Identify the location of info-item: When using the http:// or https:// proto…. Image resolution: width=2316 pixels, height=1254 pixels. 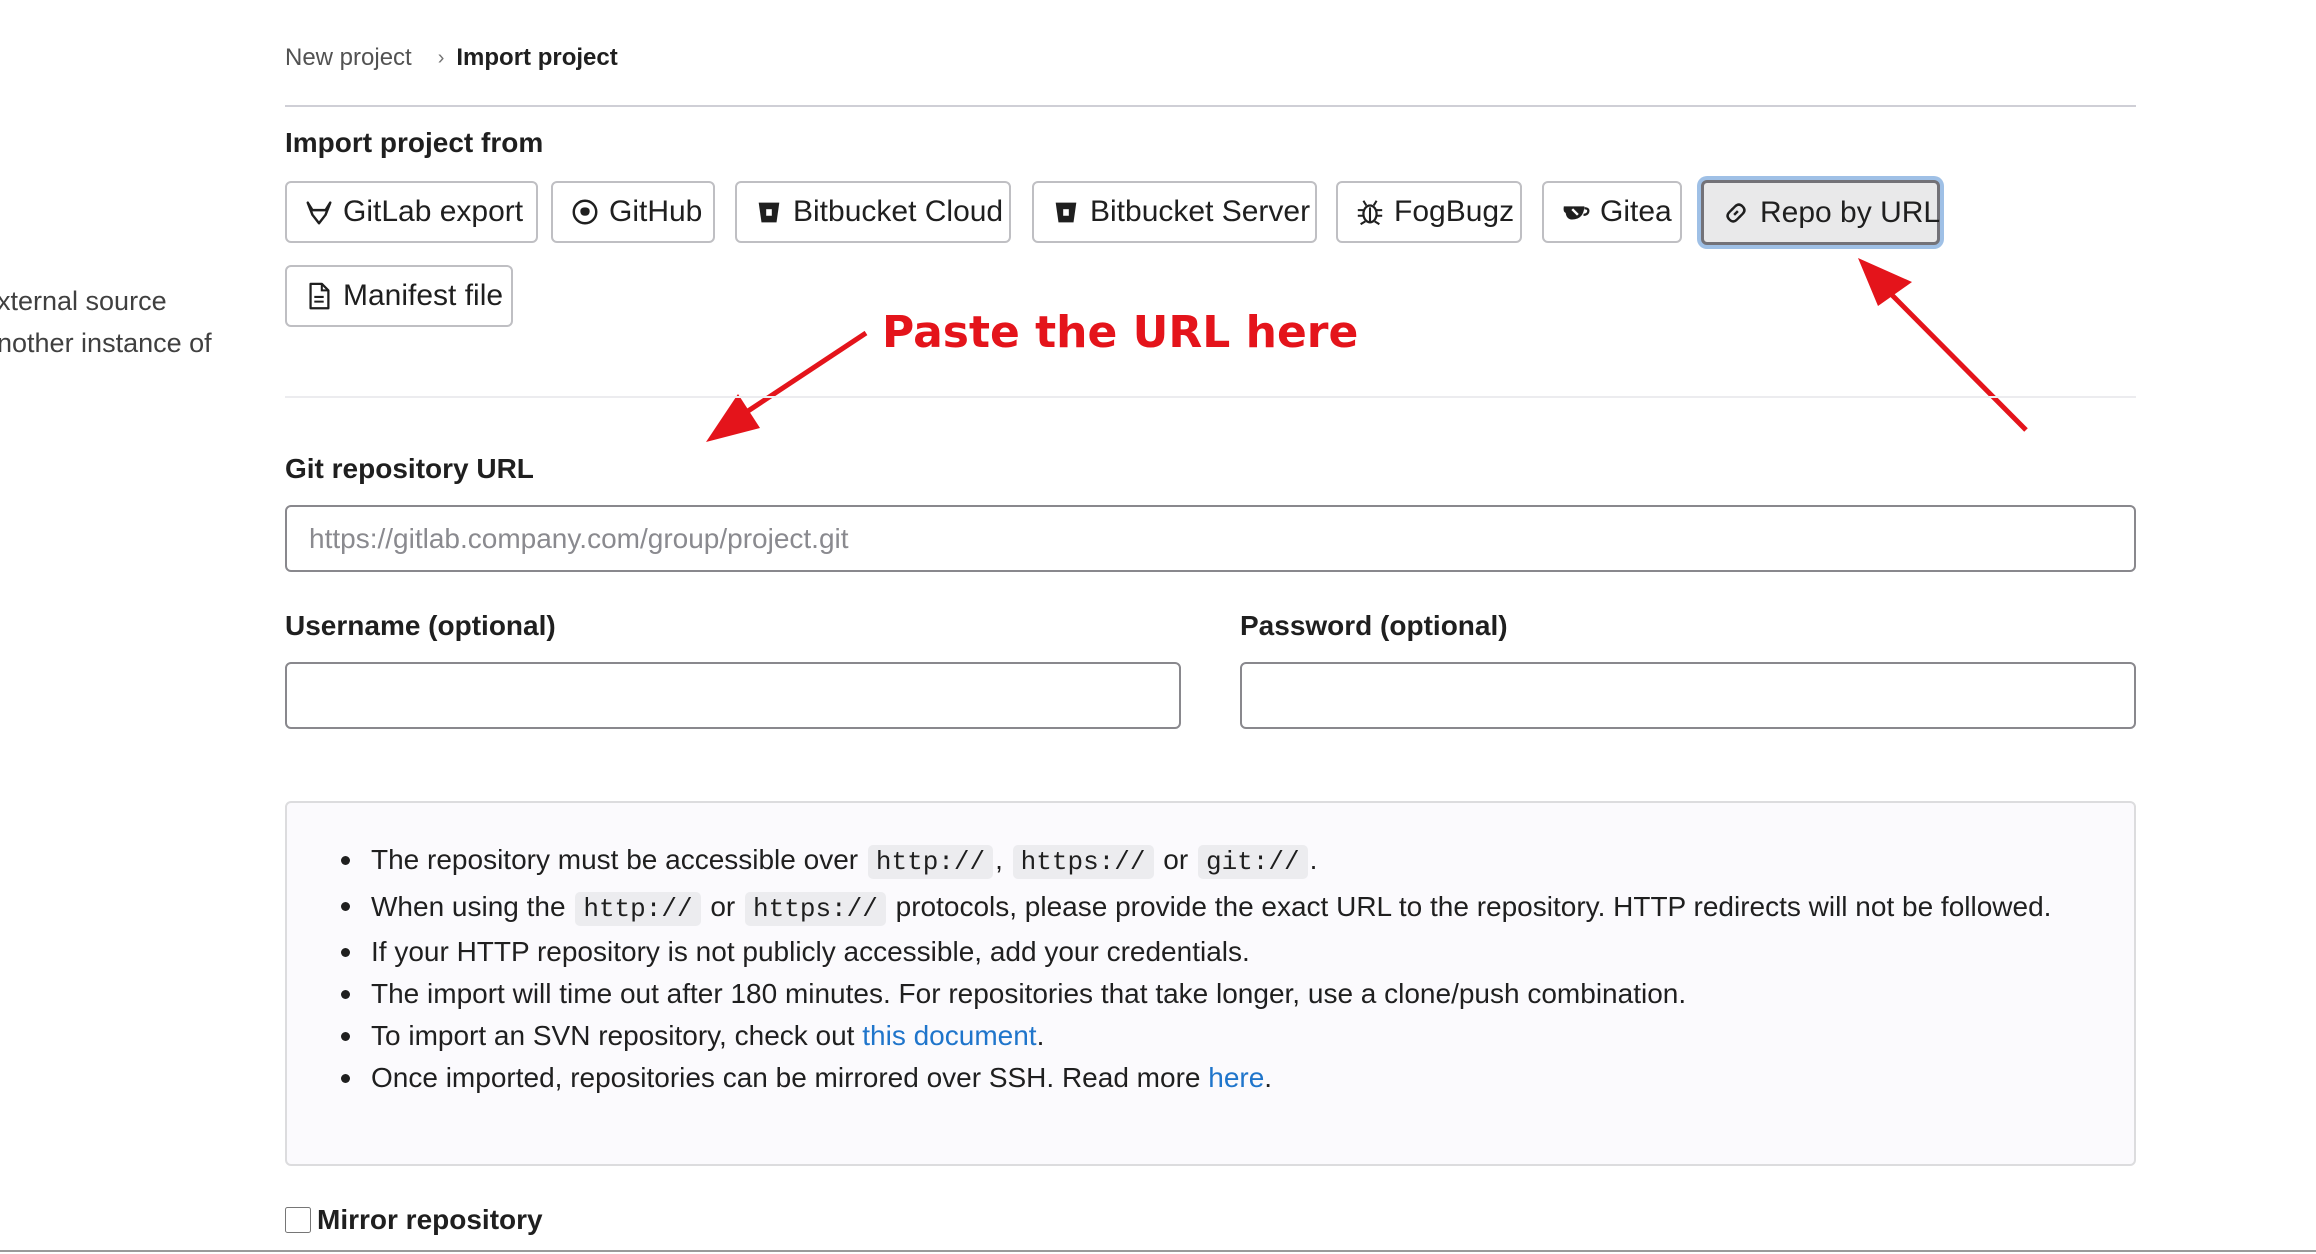
(1216, 908).